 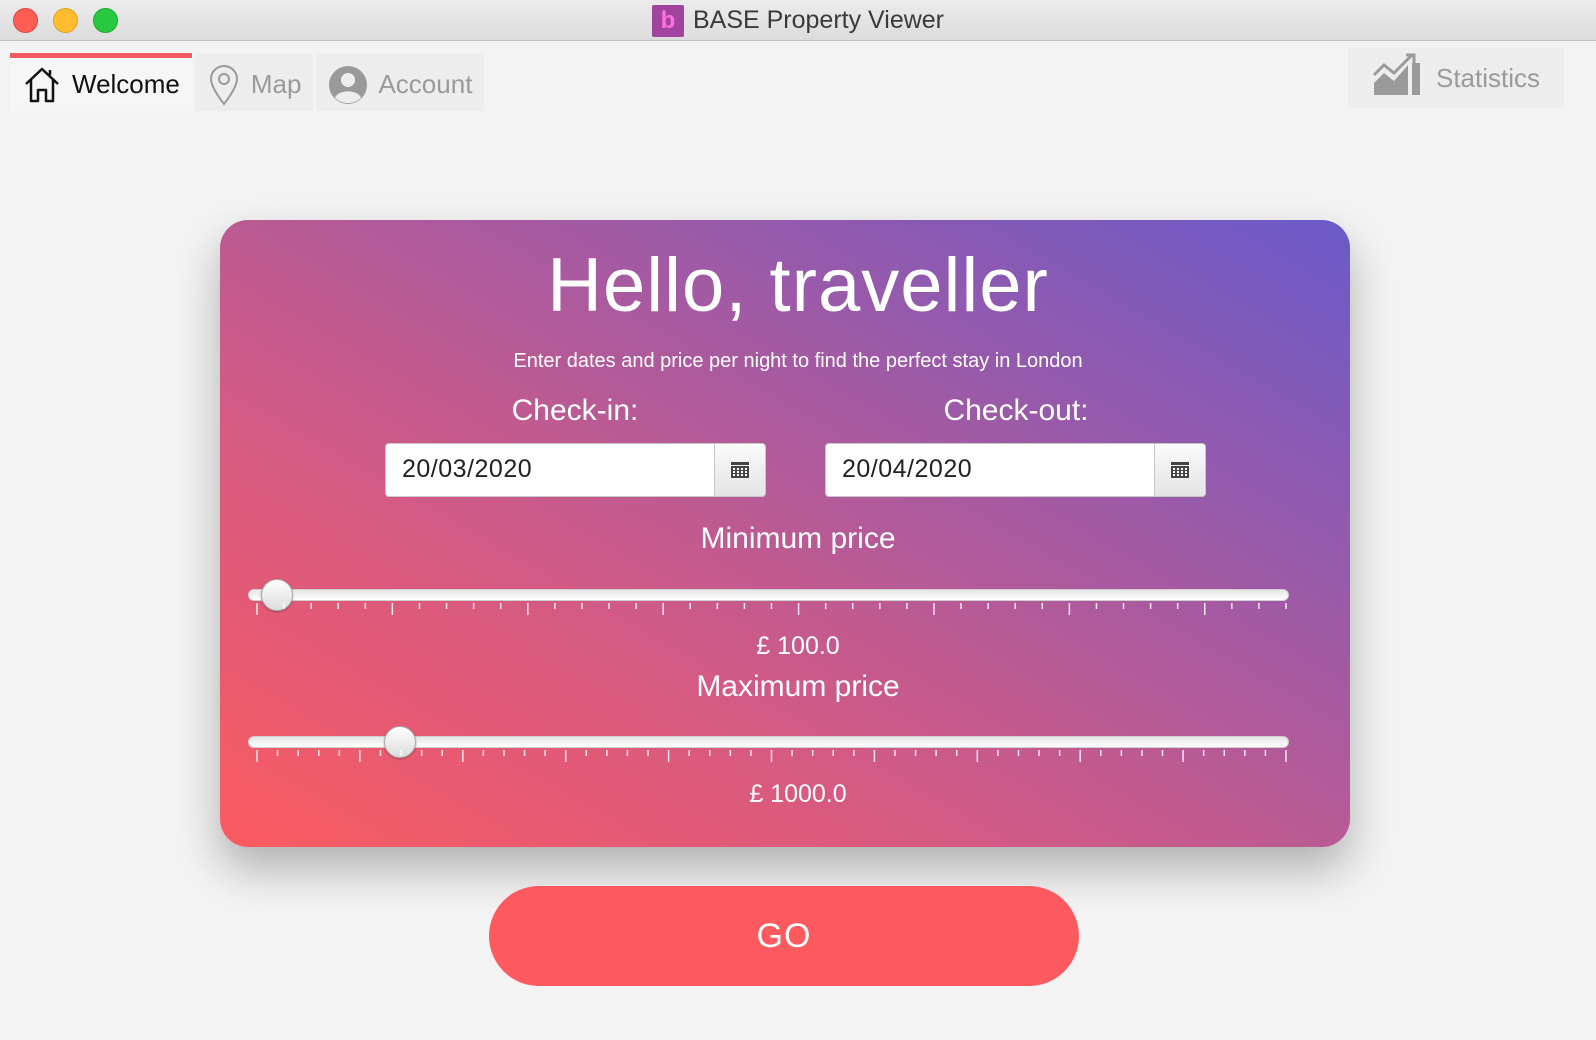 What do you see at coordinates (798, 646) in the screenshot?
I see `min-price-value: £ 100.0` at bounding box center [798, 646].